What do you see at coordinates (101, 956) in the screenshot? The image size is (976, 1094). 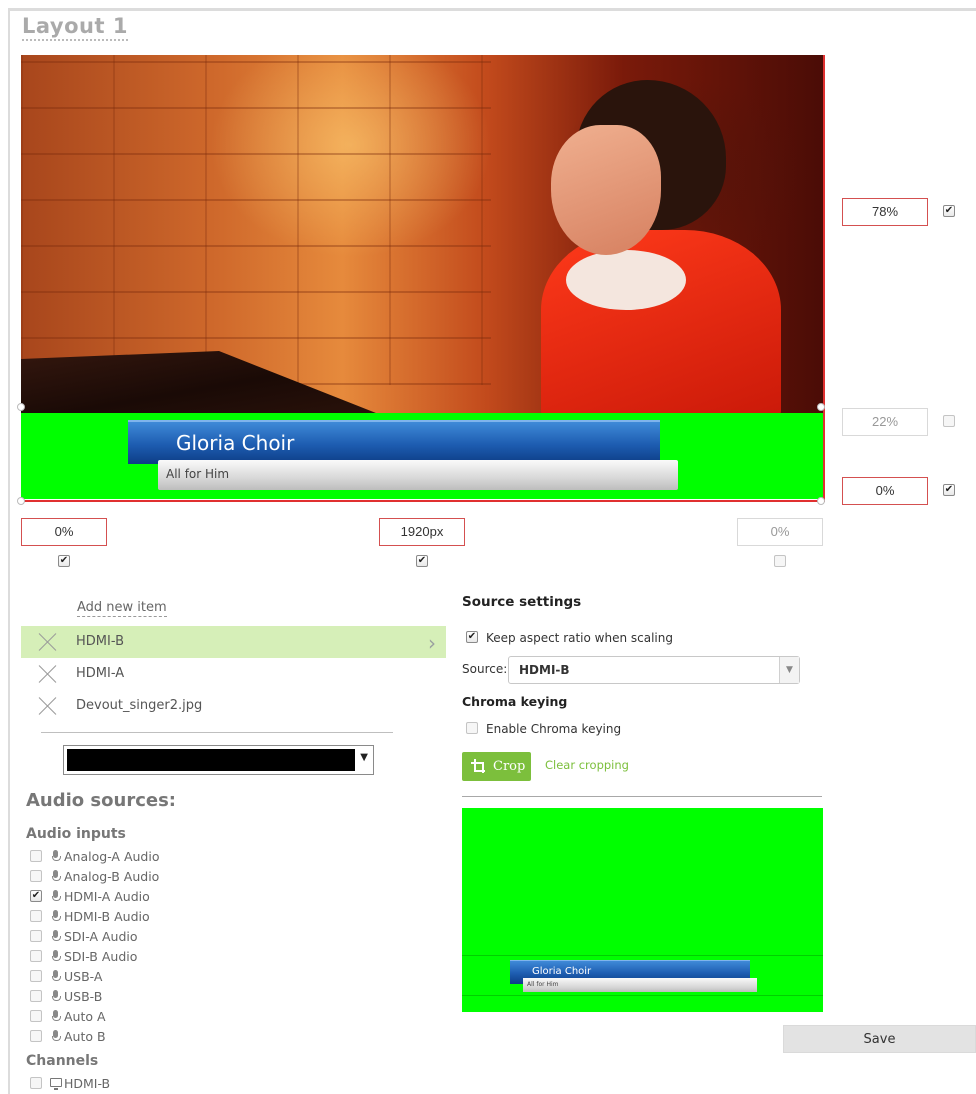 I see `audio-input-label: SDI-B Audio` at bounding box center [101, 956].